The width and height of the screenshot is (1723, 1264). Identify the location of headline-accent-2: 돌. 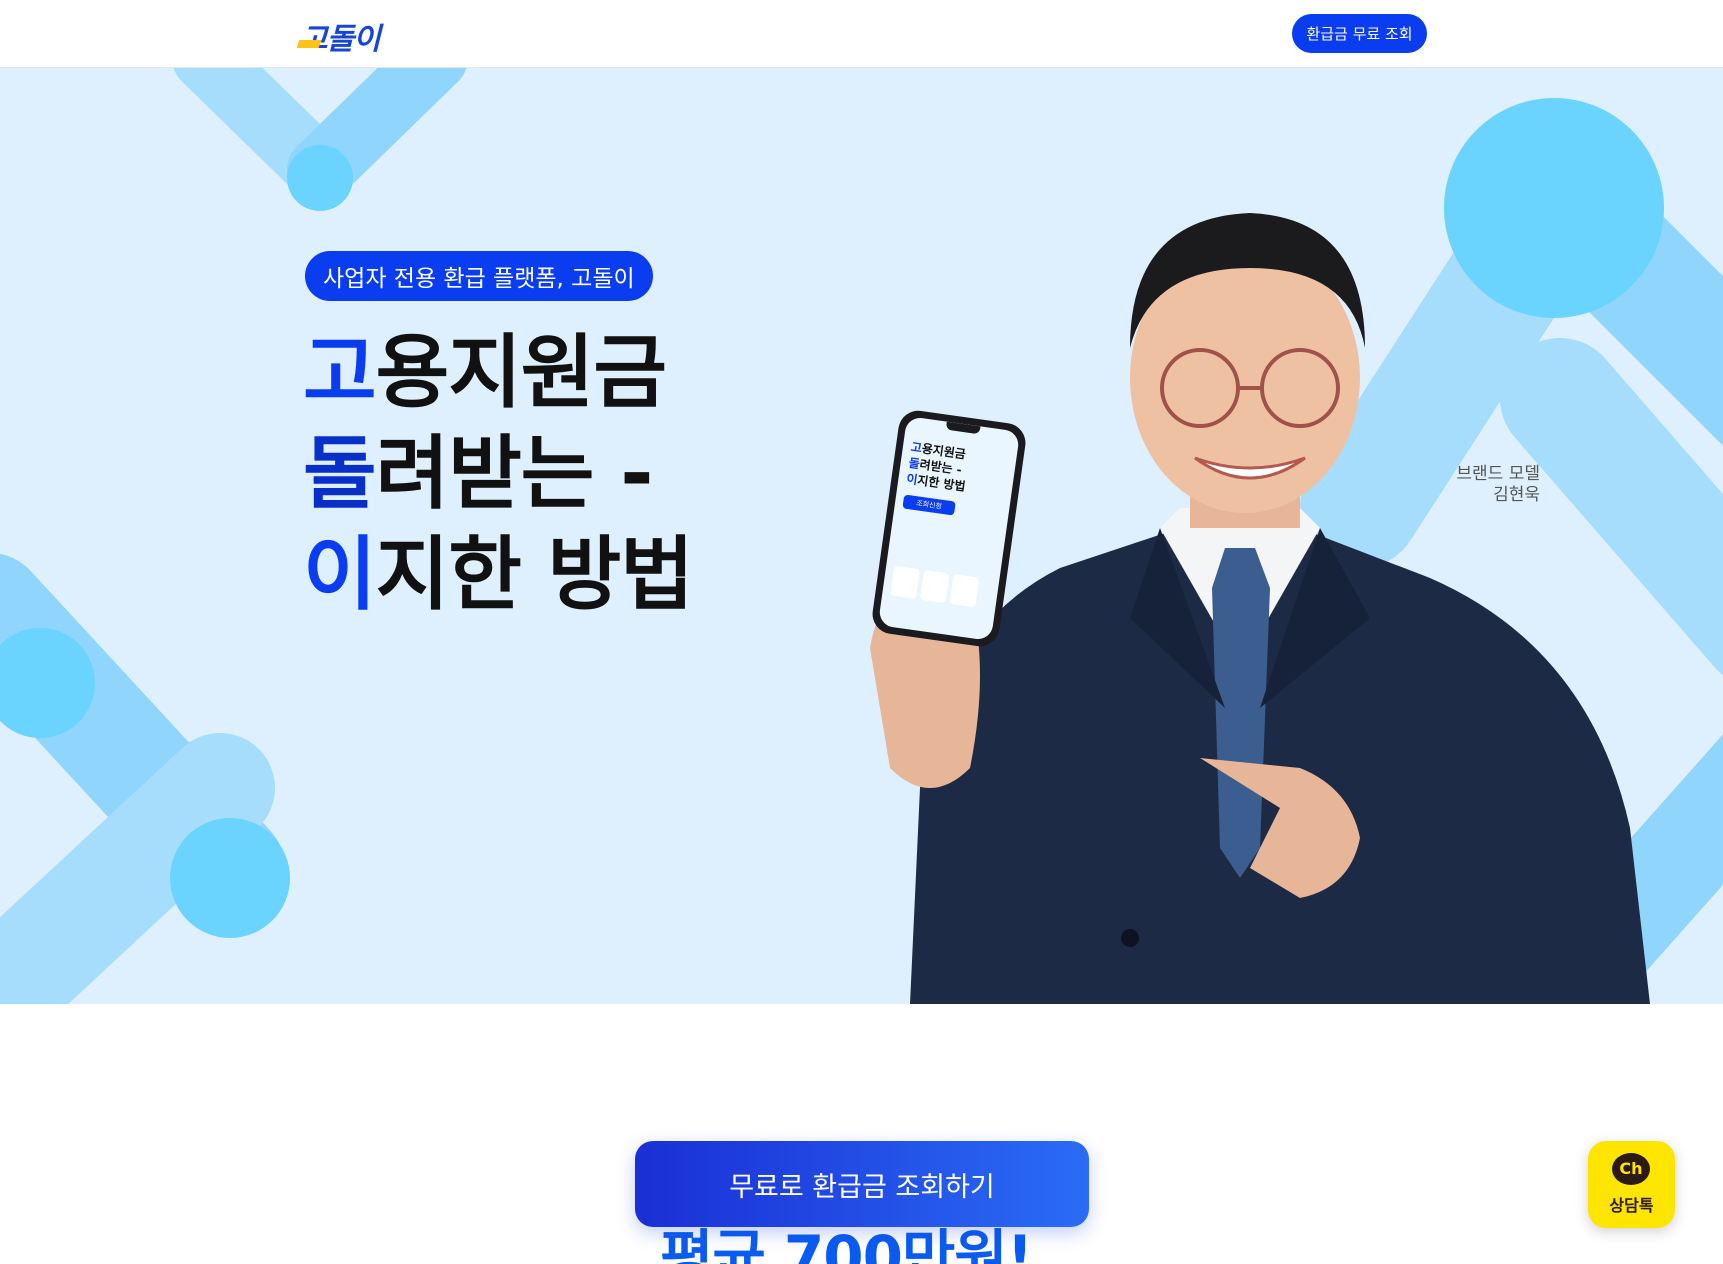
(340, 473).